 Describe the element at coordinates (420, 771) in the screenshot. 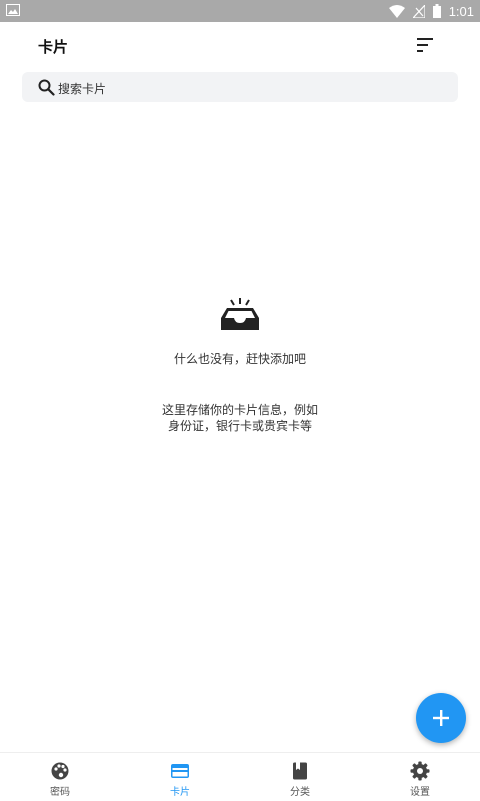

I see `gear-icon` at that location.